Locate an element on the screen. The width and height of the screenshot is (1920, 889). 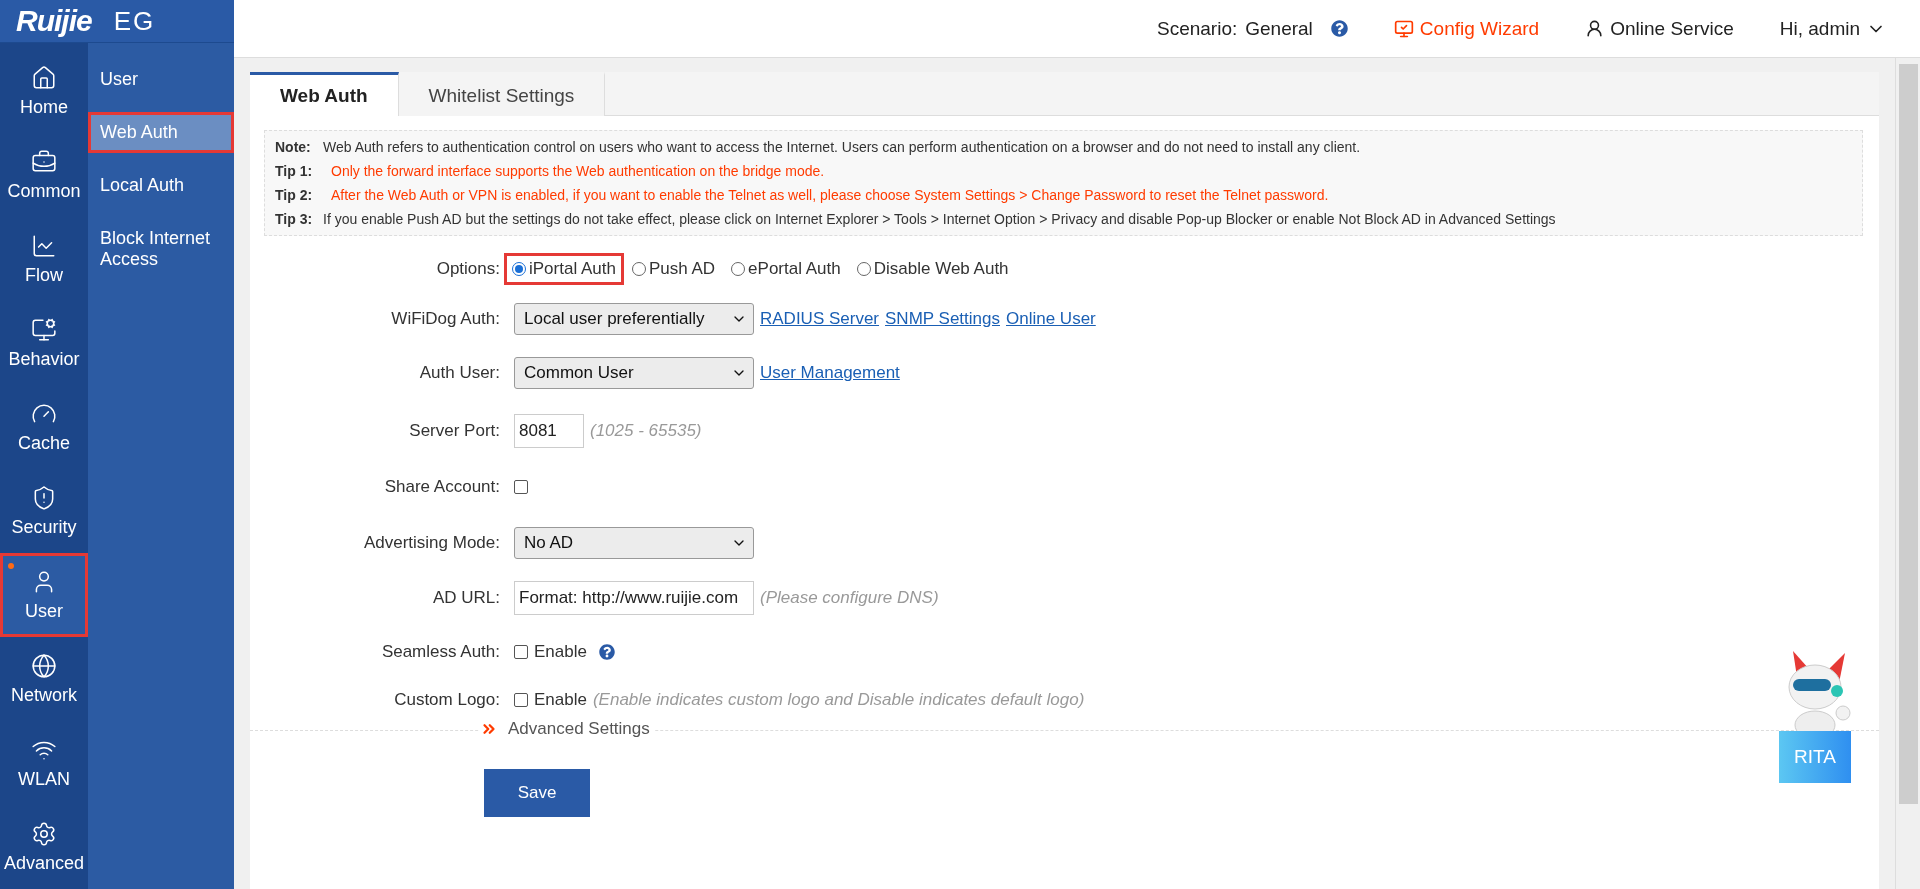
scenario-value: General is located at coordinates (1279, 28).